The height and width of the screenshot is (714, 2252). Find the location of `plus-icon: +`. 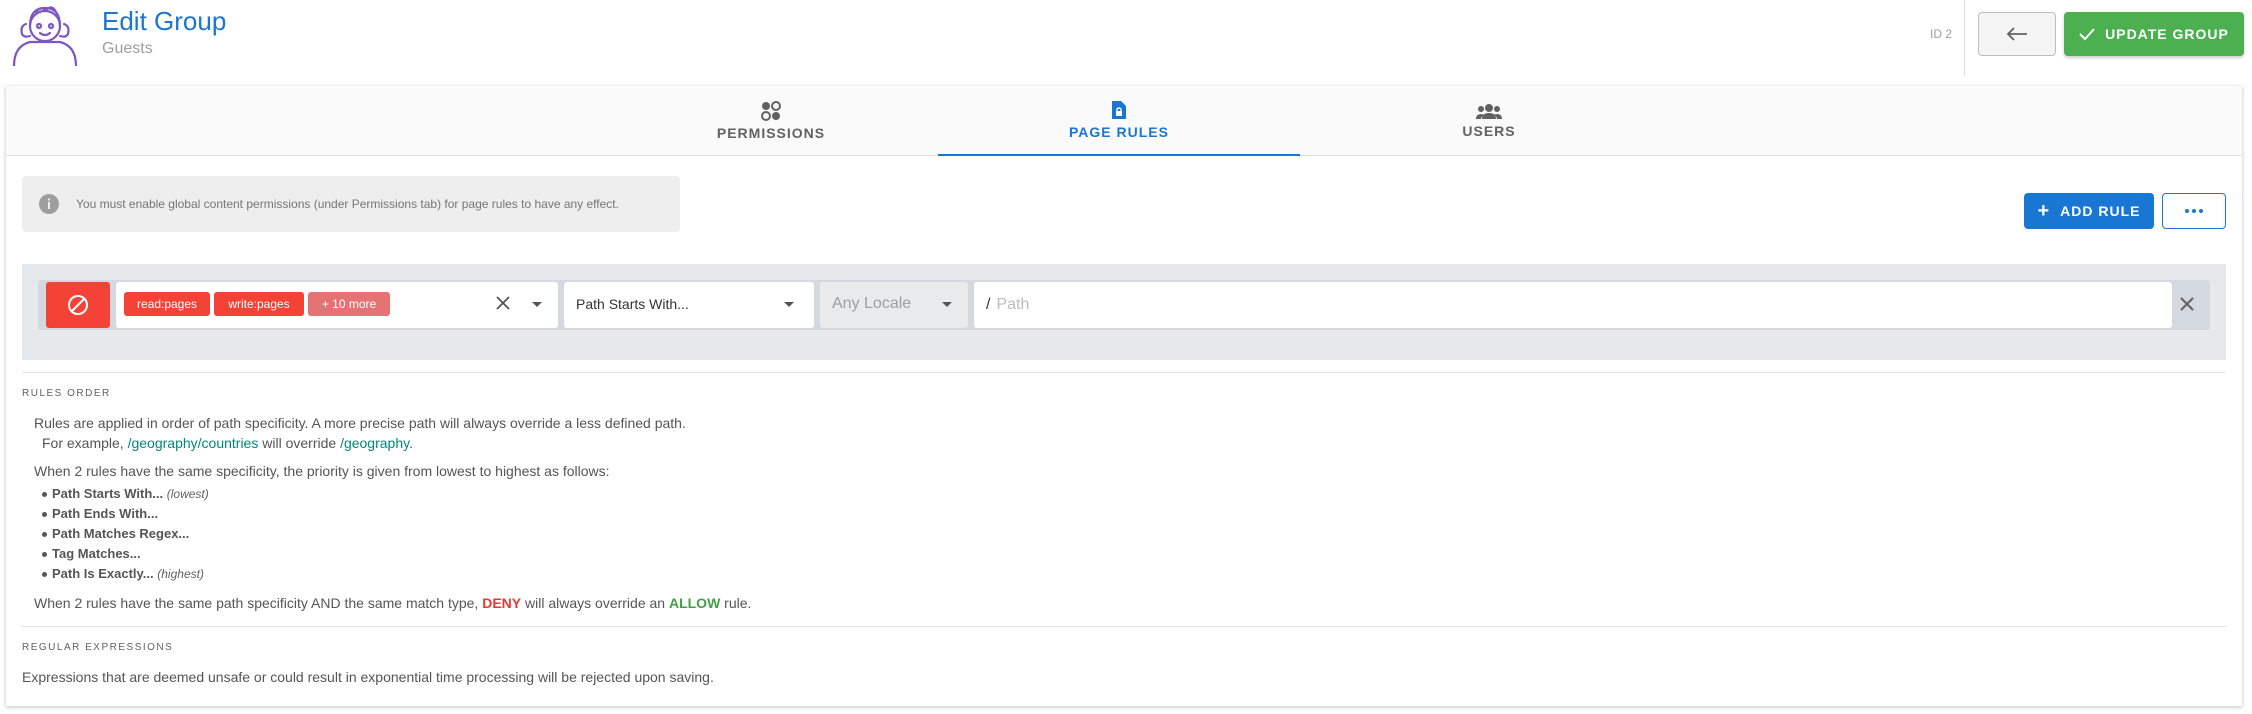

plus-icon: + is located at coordinates (2044, 211).